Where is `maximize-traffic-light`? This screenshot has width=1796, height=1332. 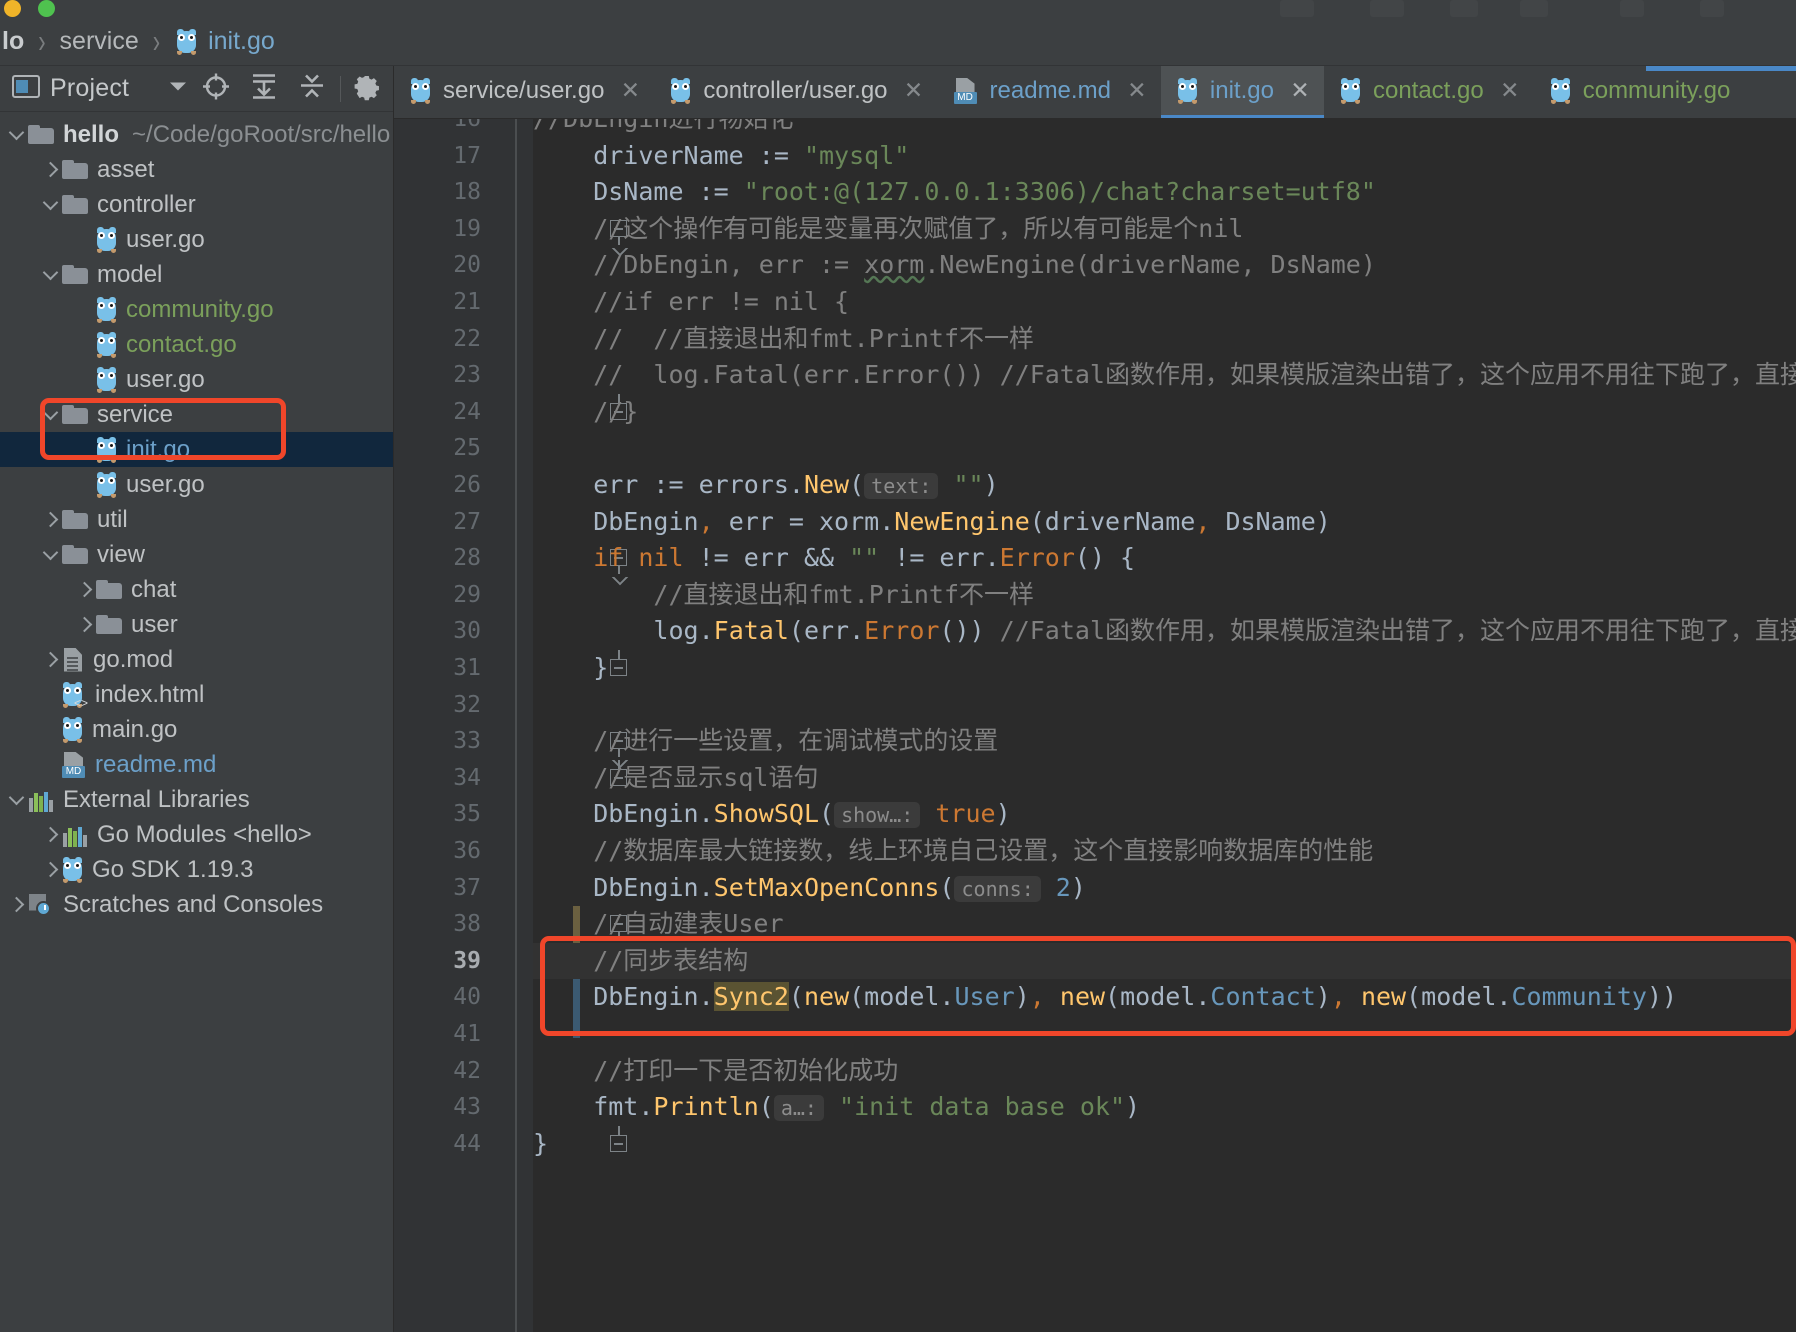 maximize-traffic-light is located at coordinates (46, 8).